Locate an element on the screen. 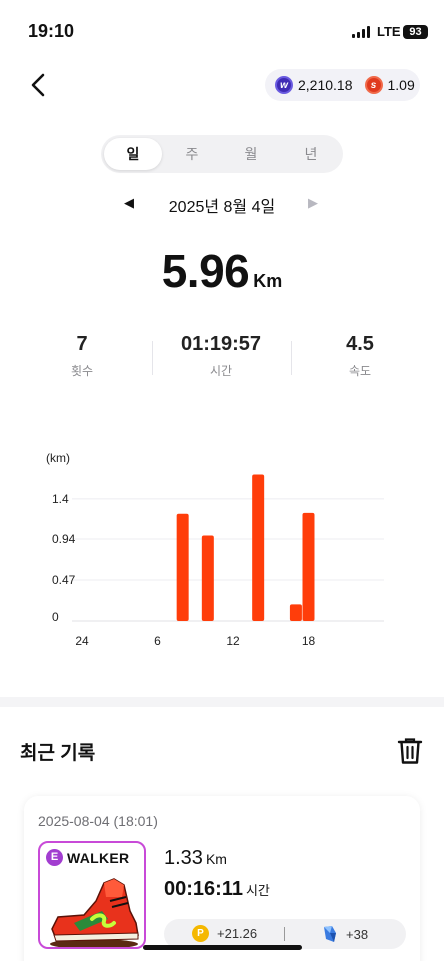 This screenshot has height=961, width=444. trash-icon is located at coordinates (410, 751).